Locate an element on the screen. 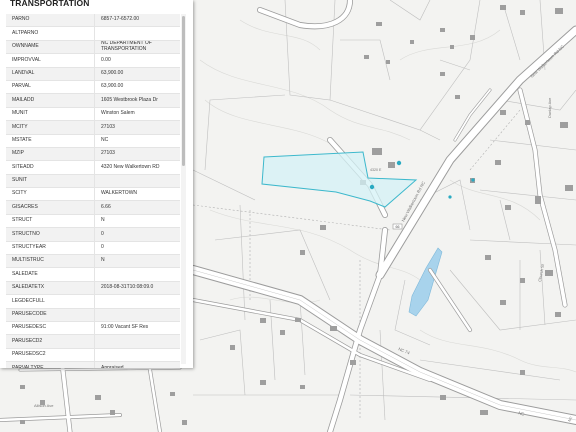  attribute-row: MUNIT Winston Salem is located at coordinates (93, 114).